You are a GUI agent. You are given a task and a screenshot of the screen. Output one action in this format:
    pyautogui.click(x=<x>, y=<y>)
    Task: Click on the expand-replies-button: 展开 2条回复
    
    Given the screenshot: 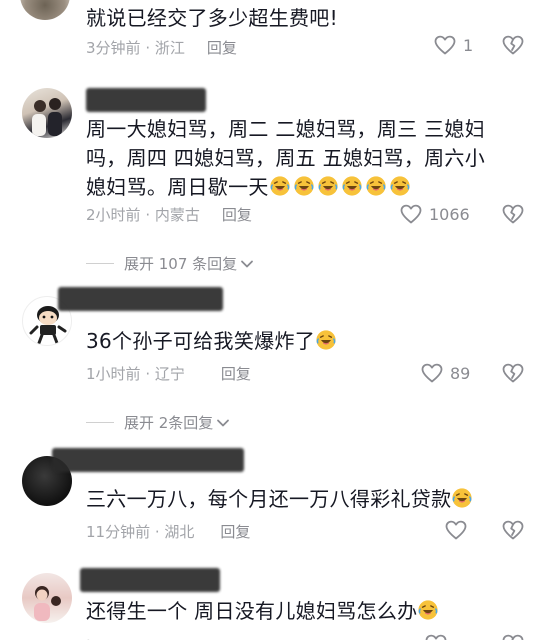 What is the action you would take?
    pyautogui.click(x=158, y=422)
    